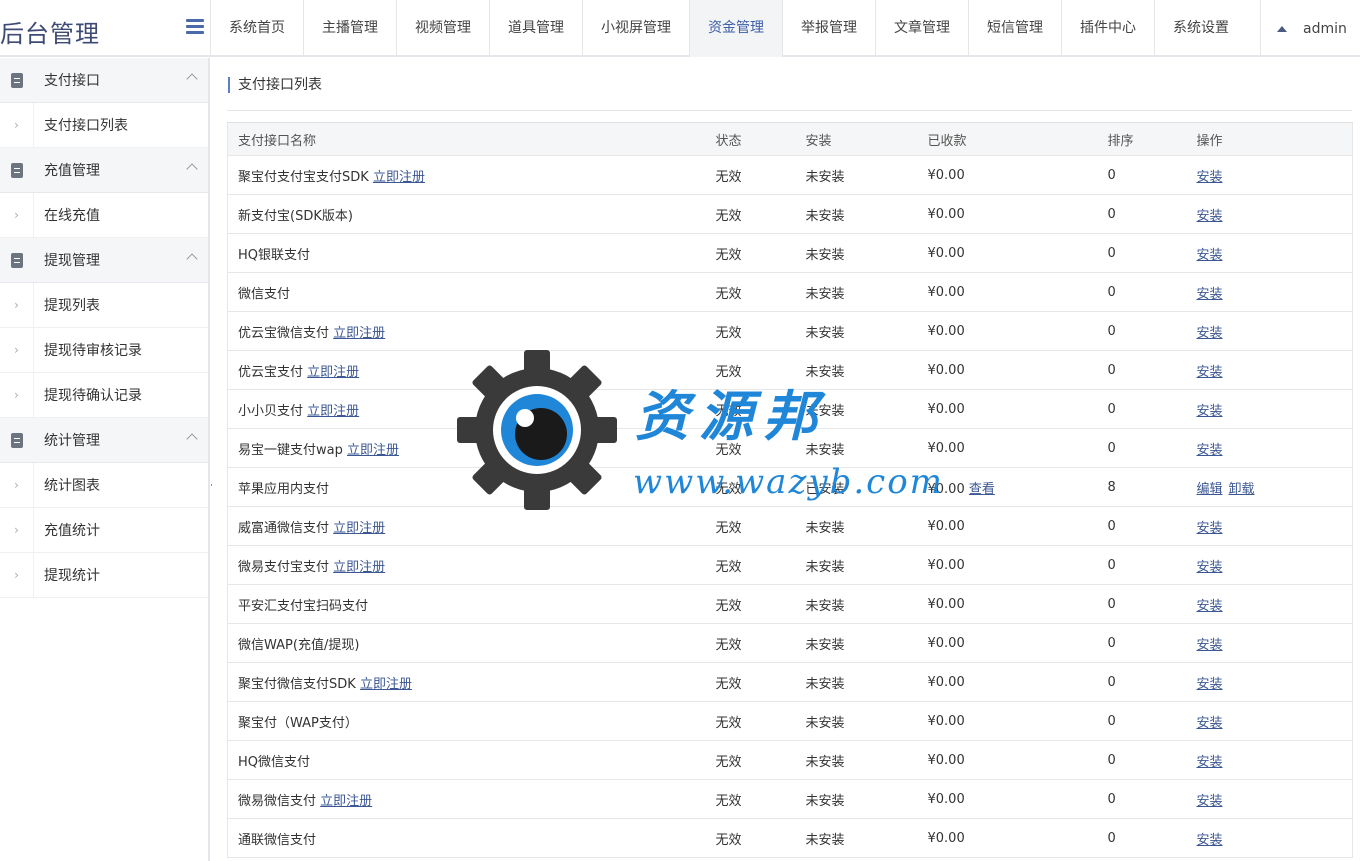  Describe the element at coordinates (298, 723) in the screenshot. I see `gateway-name: 聚宝付（WAP支付）` at that location.